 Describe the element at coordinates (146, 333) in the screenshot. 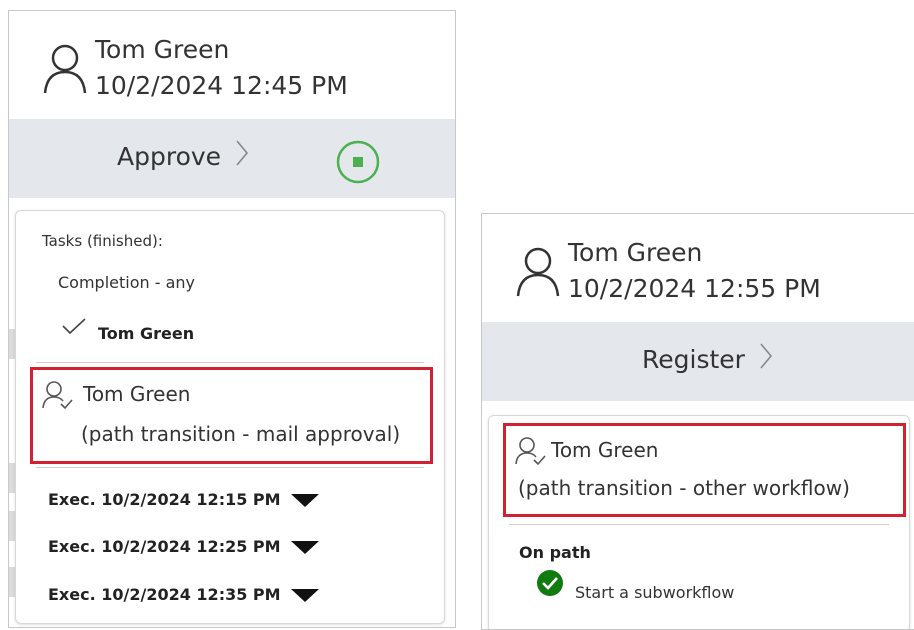

I see `completed-by-user: Tom Green` at that location.